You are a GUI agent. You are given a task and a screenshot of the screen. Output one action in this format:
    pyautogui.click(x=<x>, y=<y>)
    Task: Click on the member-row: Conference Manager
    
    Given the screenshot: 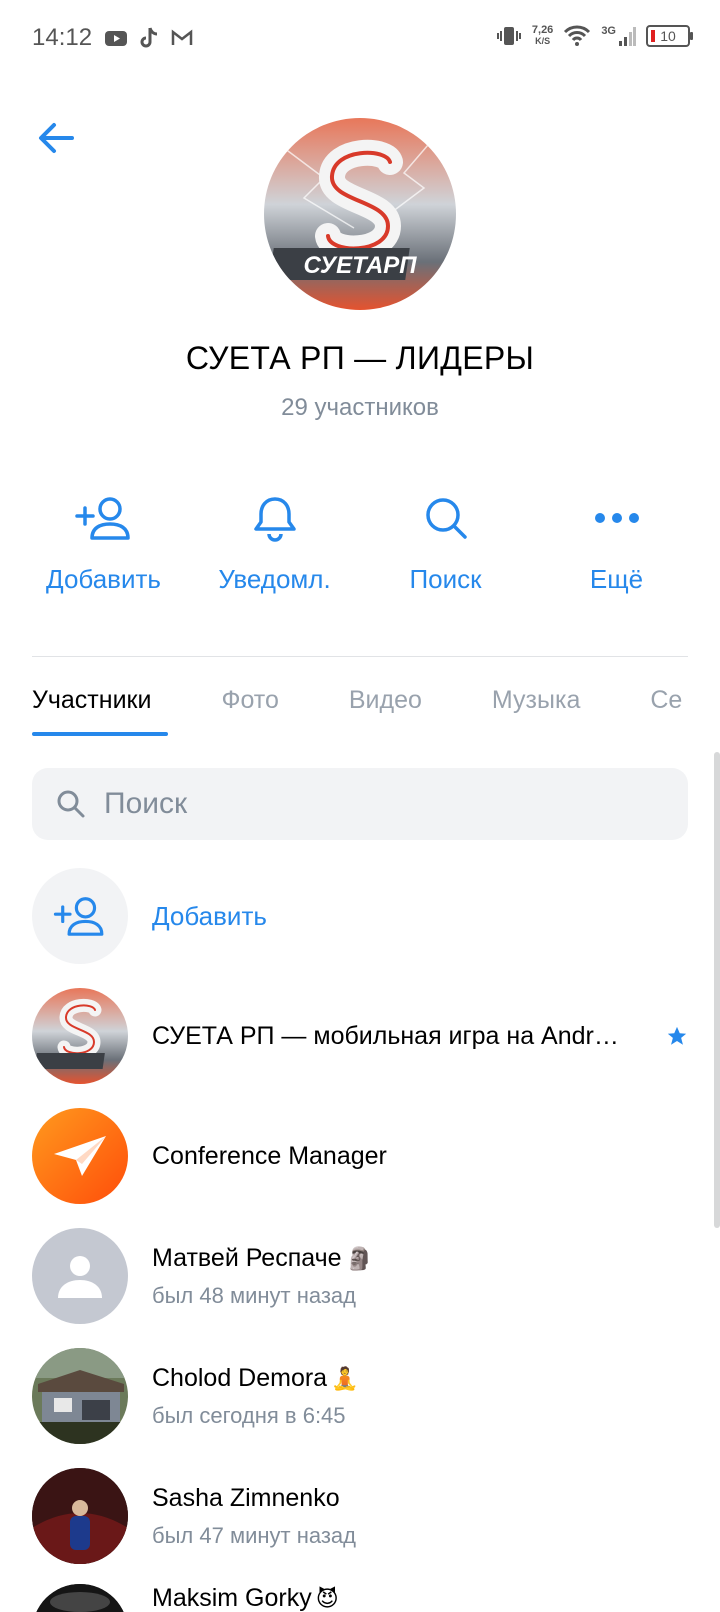 What is the action you would take?
    pyautogui.click(x=360, y=1156)
    